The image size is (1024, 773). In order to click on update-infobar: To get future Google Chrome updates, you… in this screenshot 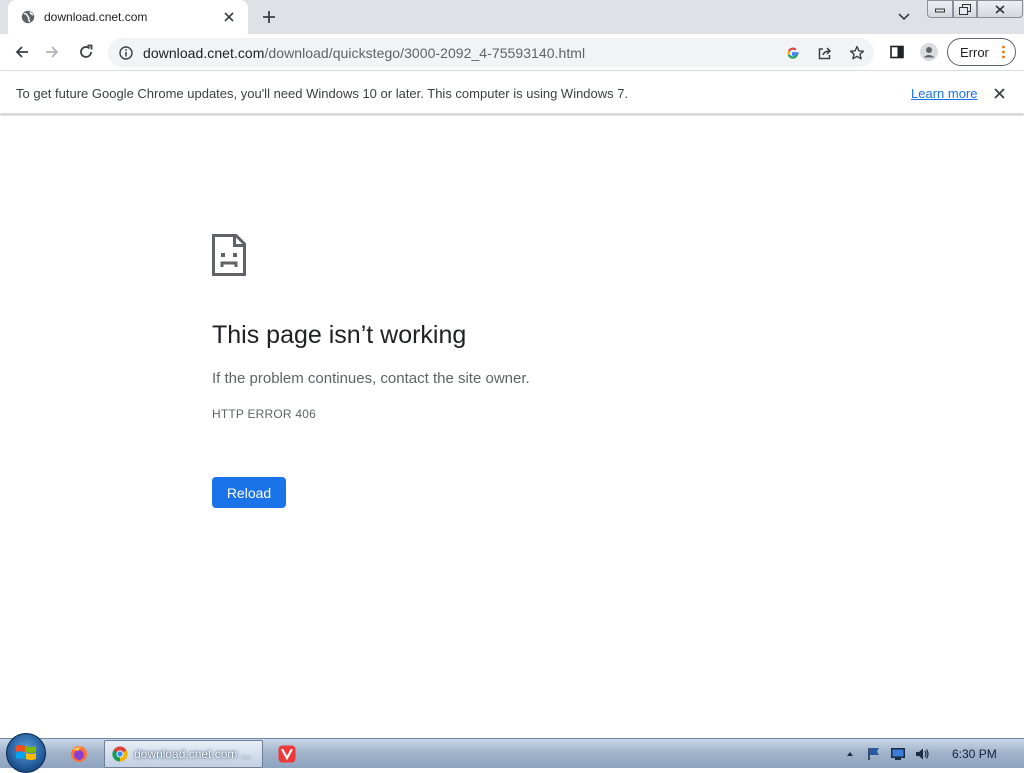, I will do `click(512, 93)`.